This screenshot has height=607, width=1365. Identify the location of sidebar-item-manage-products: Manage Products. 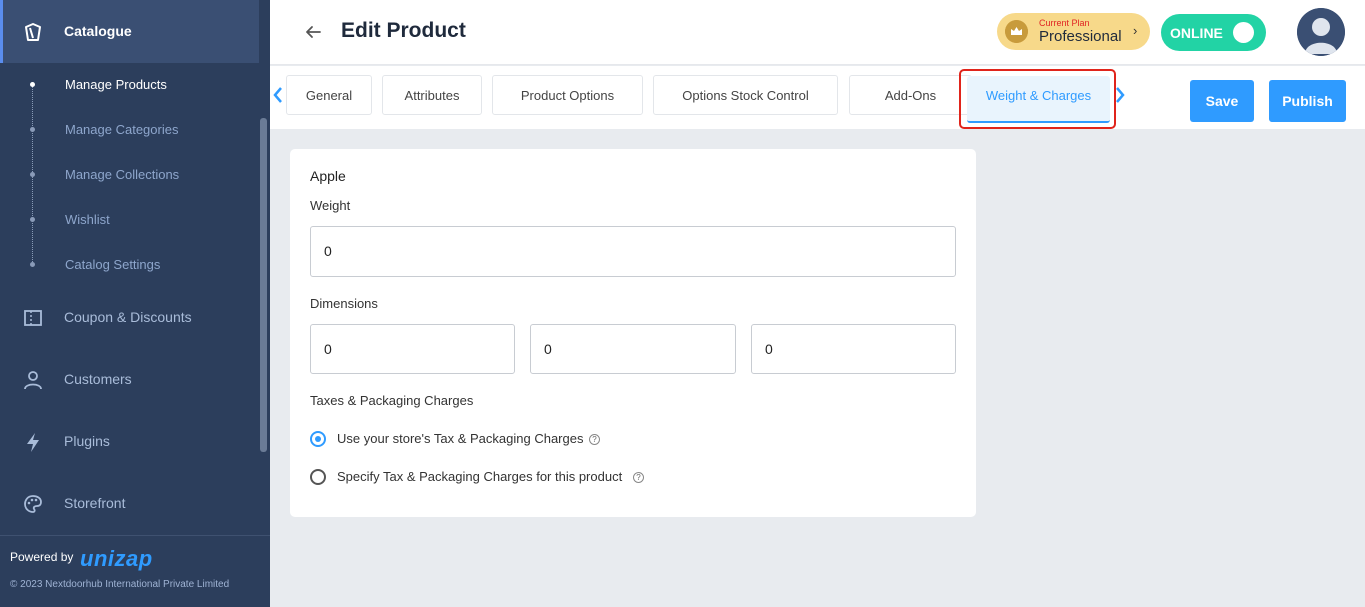
(129, 85).